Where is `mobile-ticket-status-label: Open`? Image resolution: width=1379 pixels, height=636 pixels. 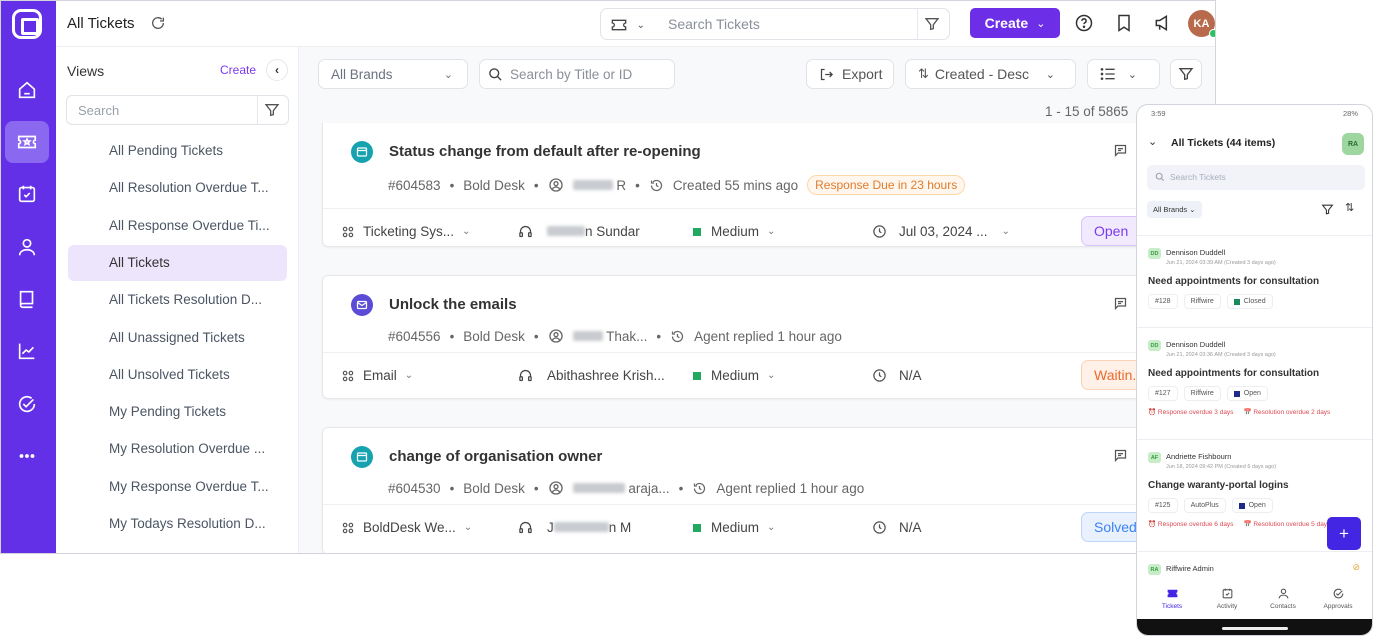
mobile-ticket-status-label: Open is located at coordinates (1257, 505).